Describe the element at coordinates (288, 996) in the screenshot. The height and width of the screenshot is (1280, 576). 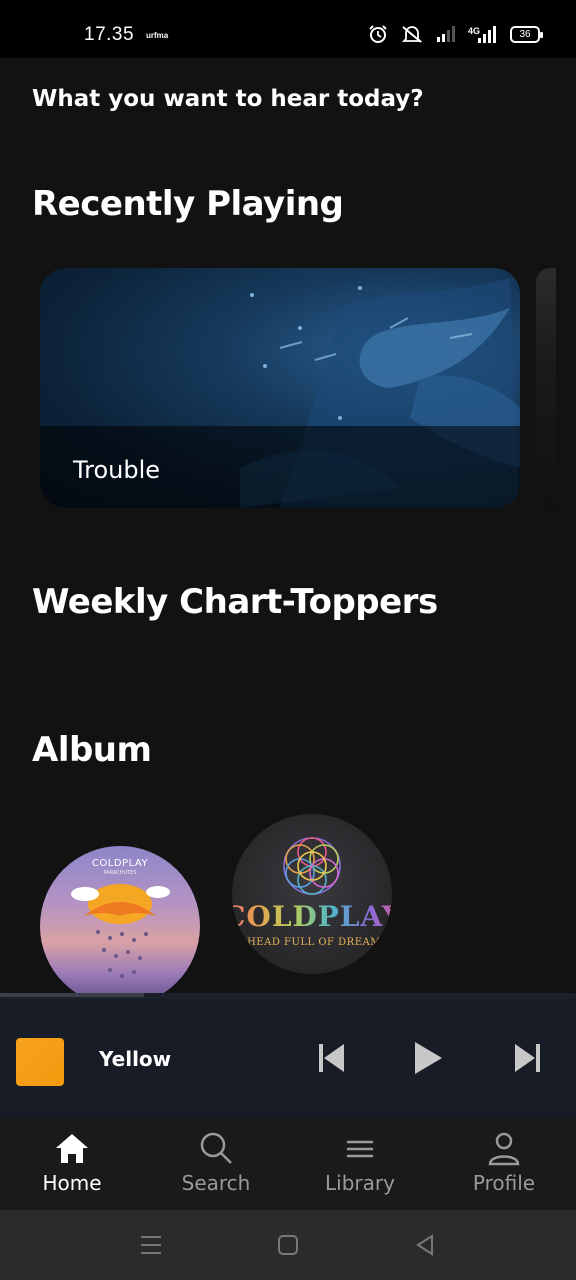
I see `playback-progress` at that location.